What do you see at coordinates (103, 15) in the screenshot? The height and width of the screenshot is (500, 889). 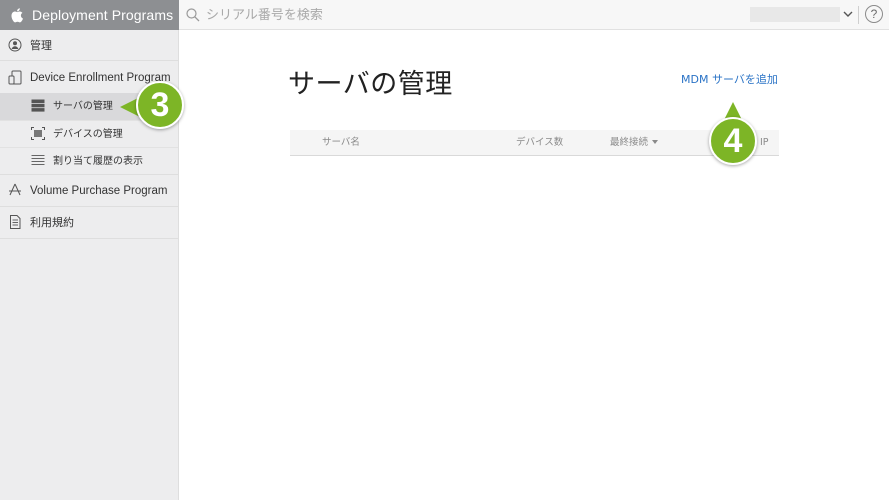 I see `brand-title: Deployment Programs` at bounding box center [103, 15].